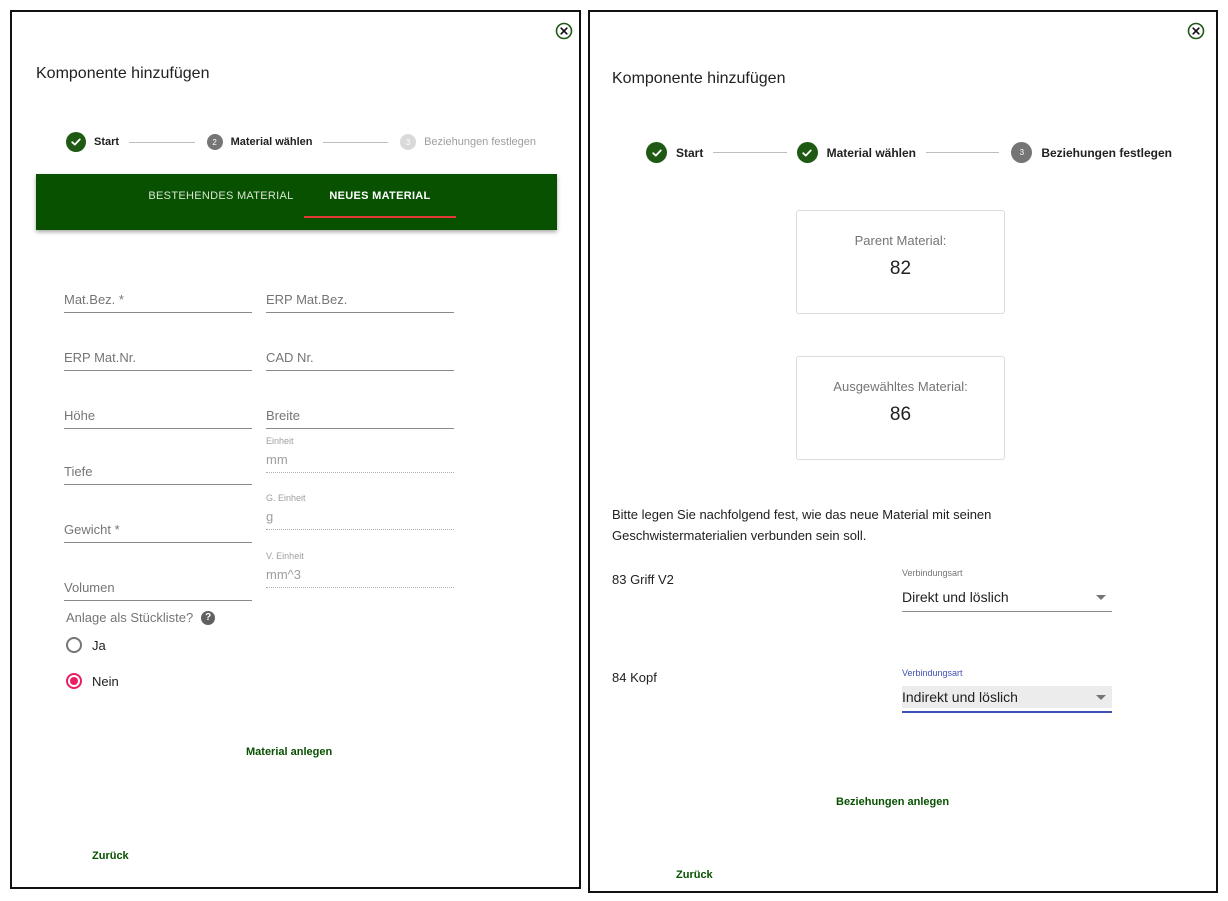 This screenshot has height=901, width=1228. Describe the element at coordinates (360, 511) in the screenshot. I see `g-einheit-field: G. Einheit g` at that location.